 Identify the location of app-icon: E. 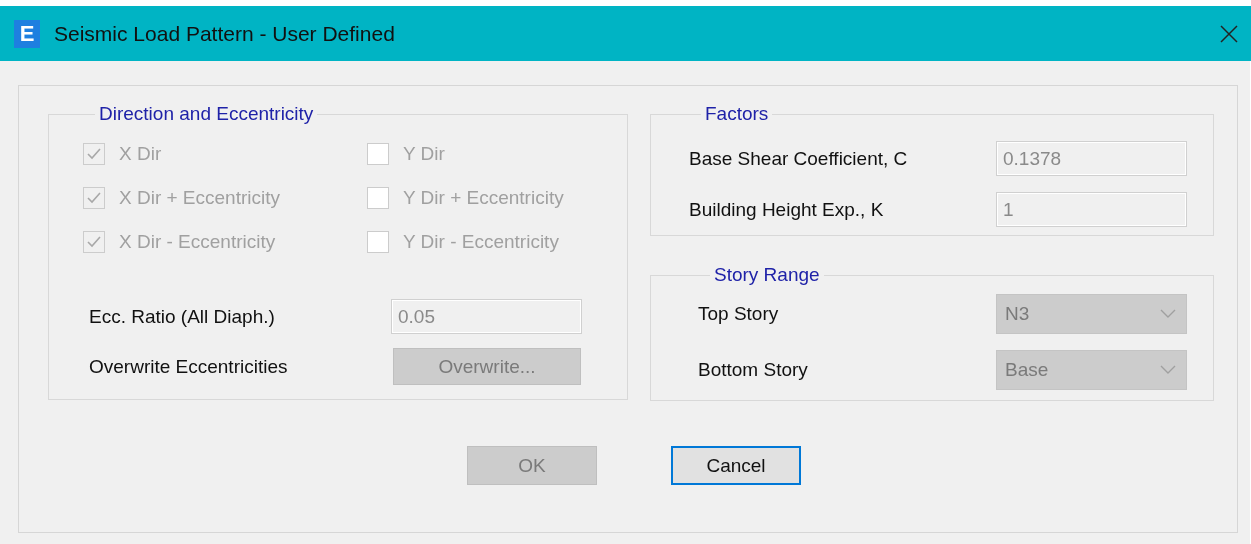
(27, 33).